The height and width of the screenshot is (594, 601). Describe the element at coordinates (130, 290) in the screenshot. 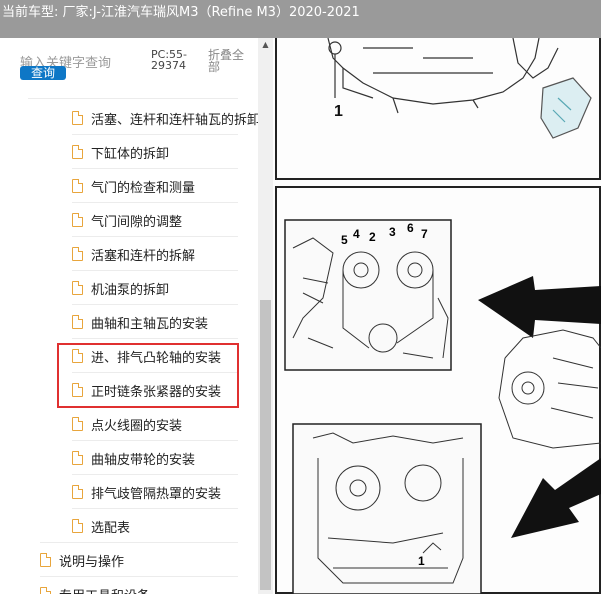

I see `tree-item-label: 机油泵的拆卸` at that location.